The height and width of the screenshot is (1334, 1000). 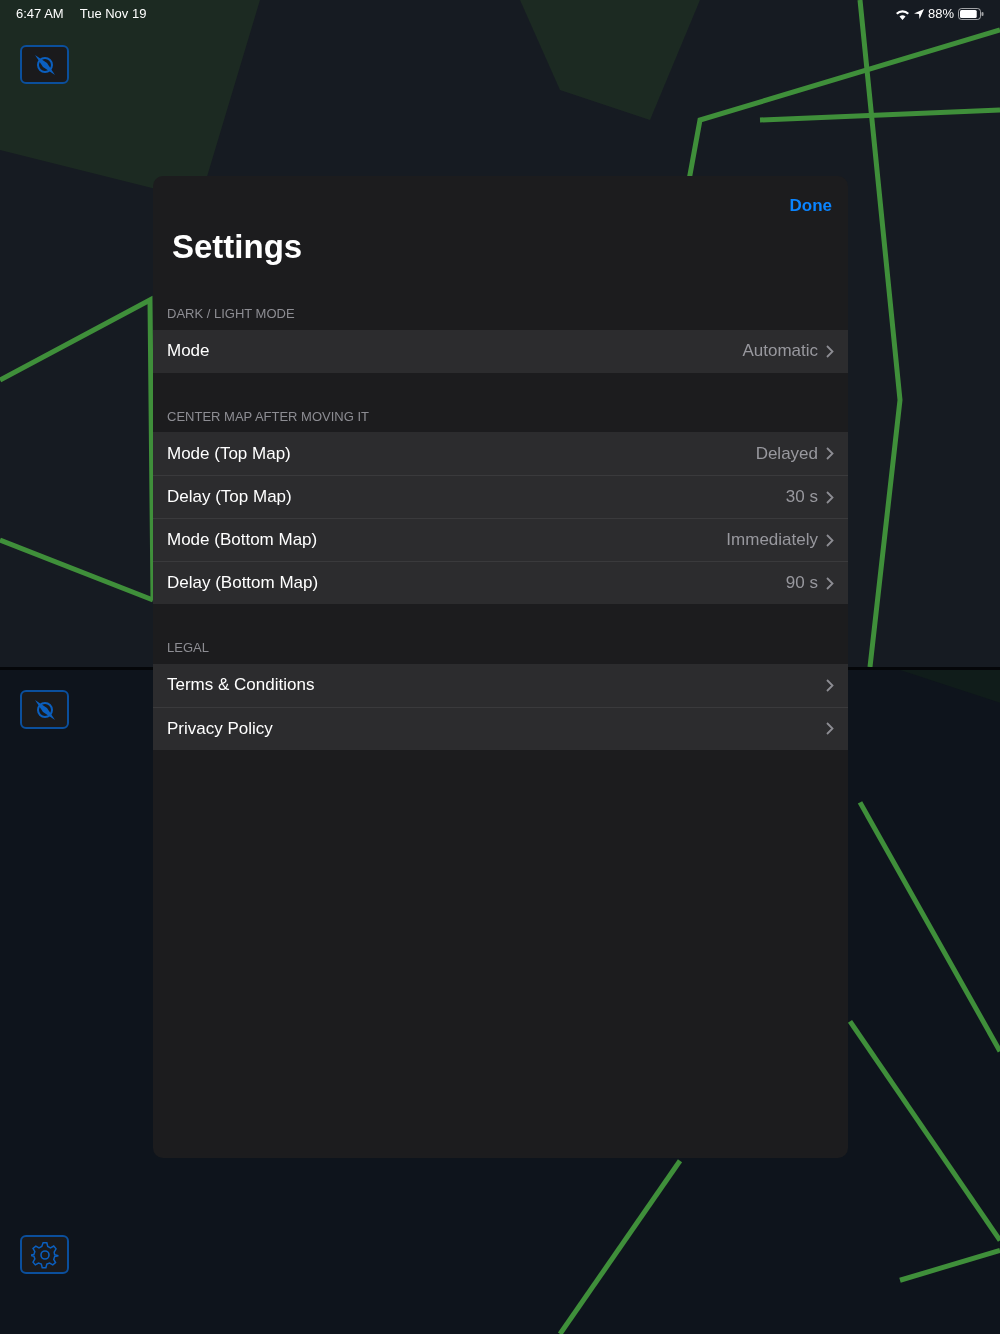 I want to click on status-time: 6:47 AM, so click(x=40, y=14).